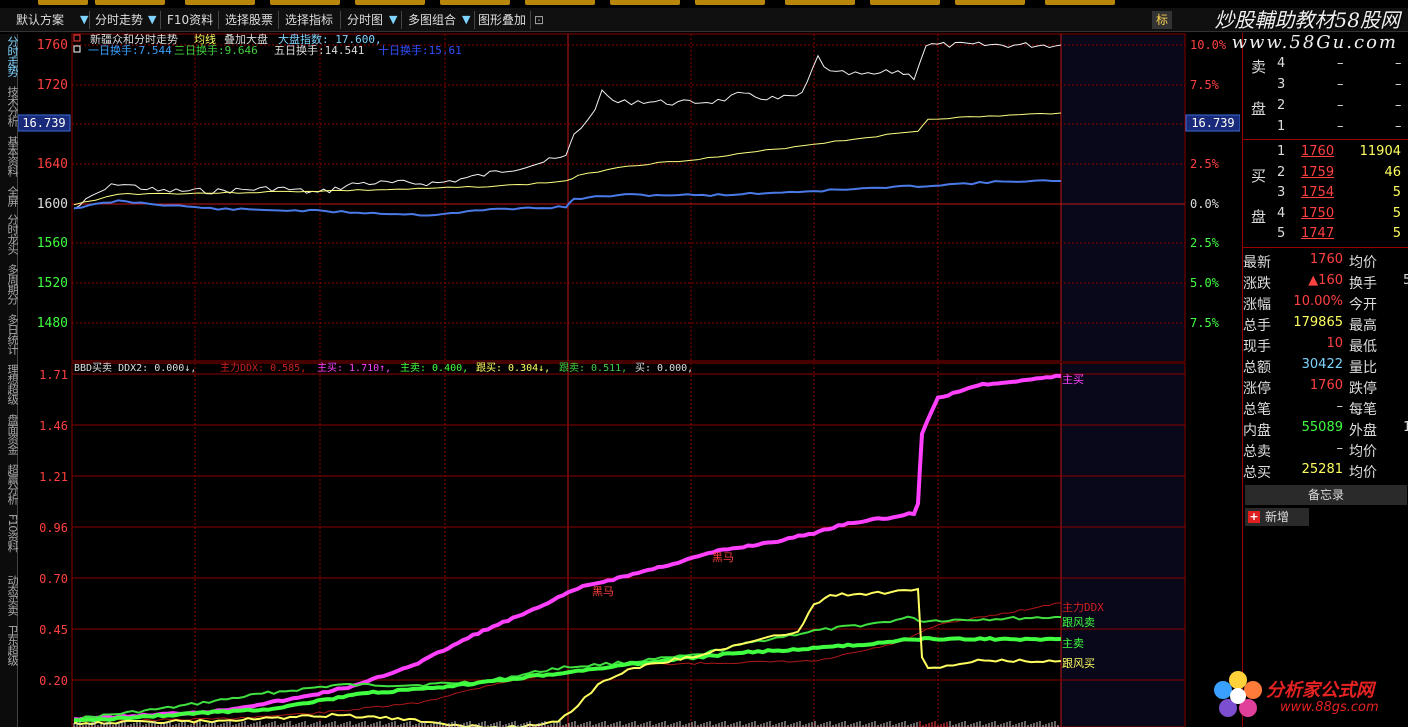 The height and width of the screenshot is (727, 1408). Describe the element at coordinates (1325, 234) in the screenshot. I see `buy-row: 5 1747 5` at that location.